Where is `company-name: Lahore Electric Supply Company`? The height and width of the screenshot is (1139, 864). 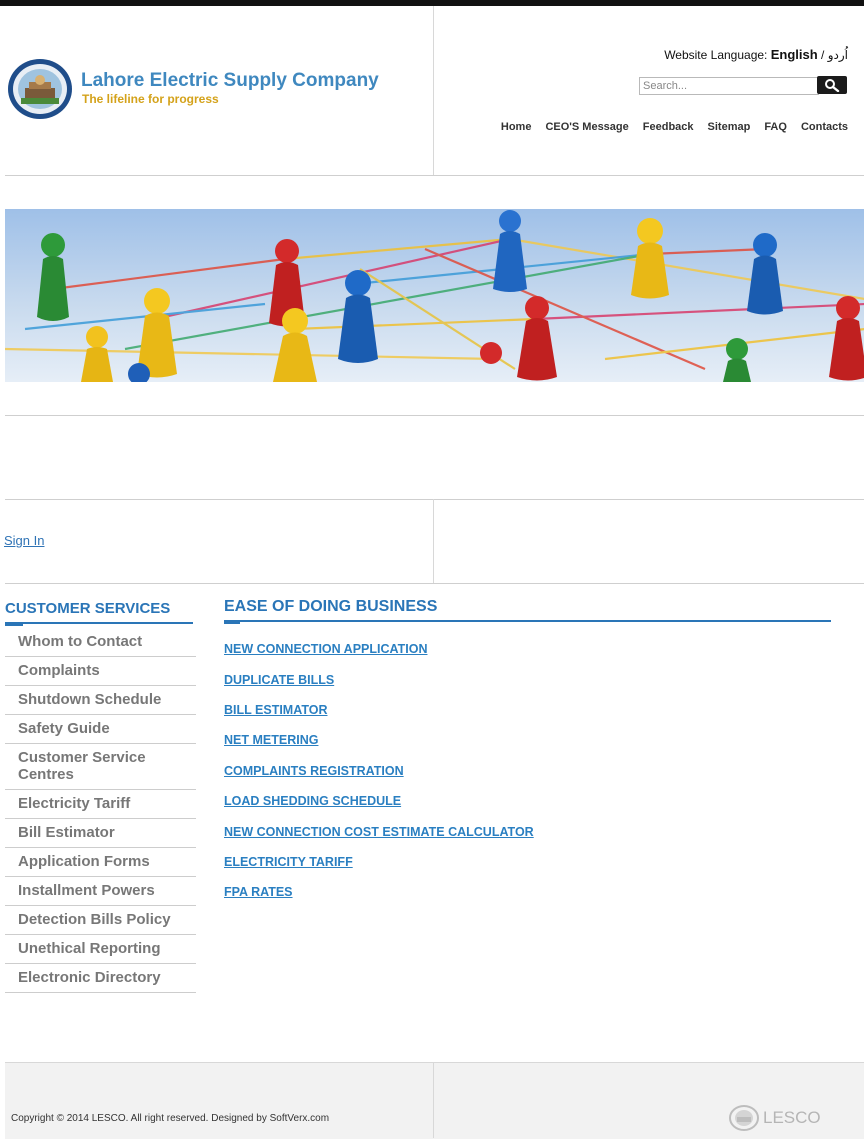 company-name: Lahore Electric Supply Company is located at coordinates (230, 80).